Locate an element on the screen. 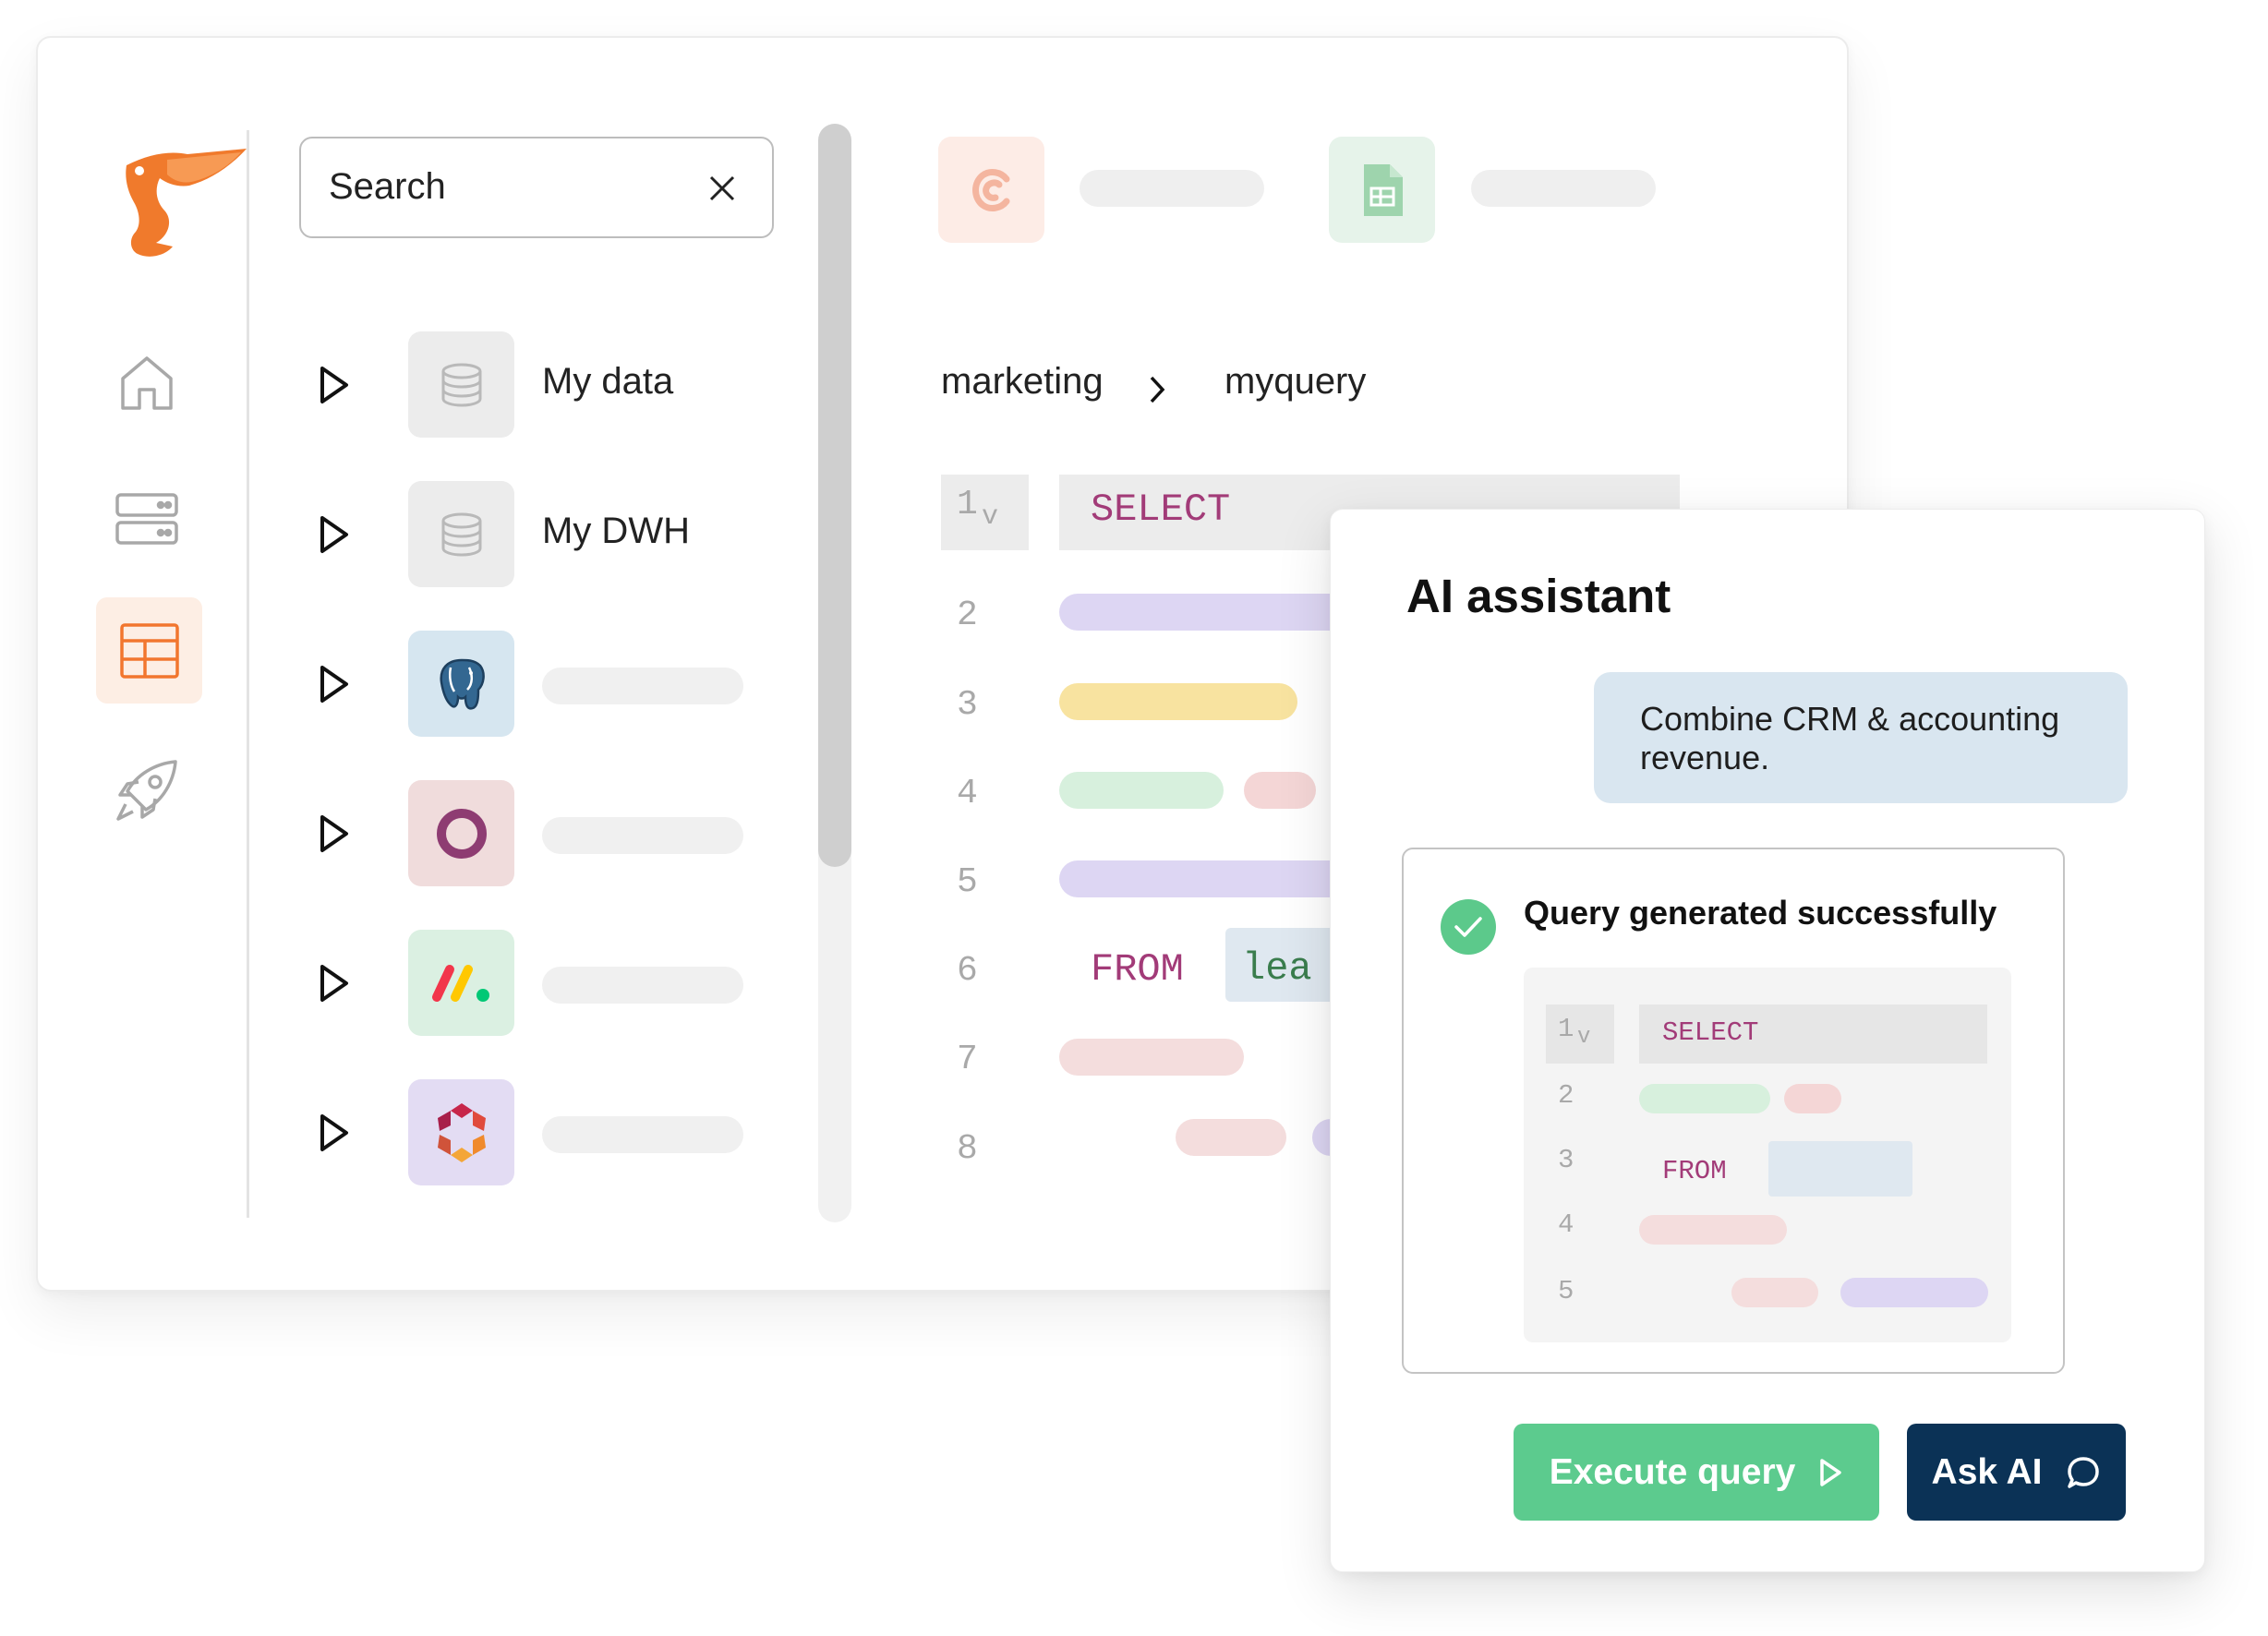 The width and height of the screenshot is (2268, 1636). ask-ai-button: Ask AI is located at coordinates (2016, 1473).